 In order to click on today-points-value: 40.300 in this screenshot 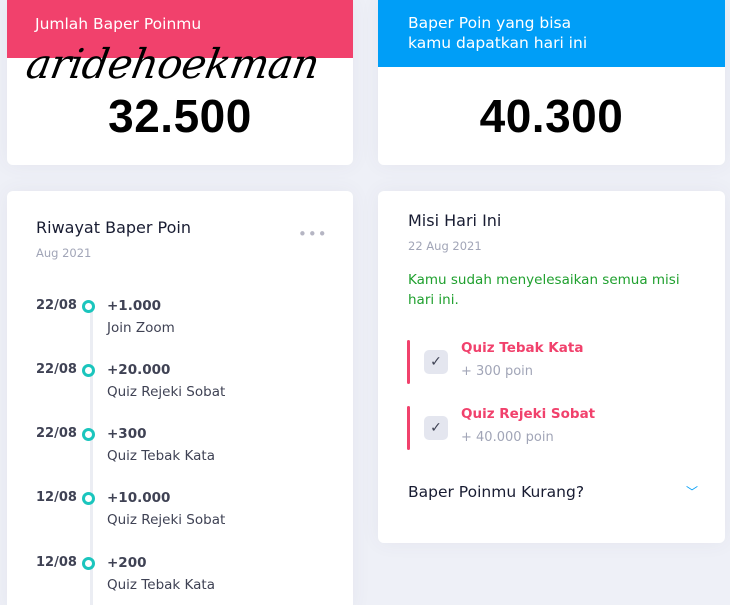, I will do `click(551, 116)`.